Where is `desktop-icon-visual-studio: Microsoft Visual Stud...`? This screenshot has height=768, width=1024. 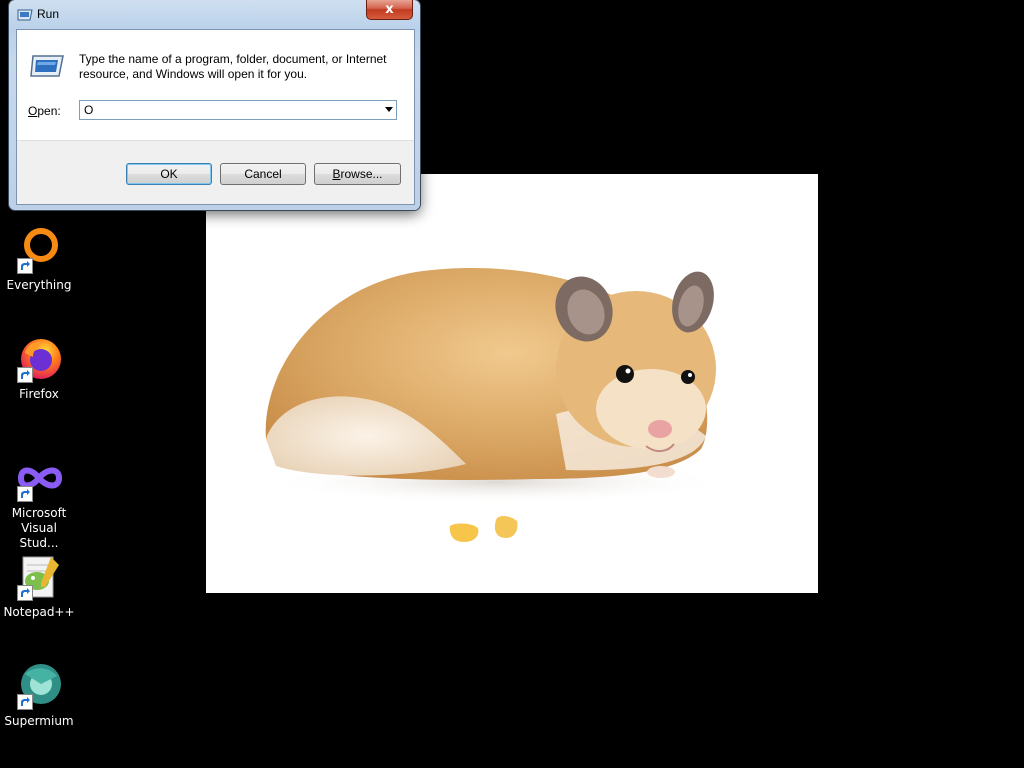 desktop-icon-visual-studio: Microsoft Visual Stud... is located at coordinates (39, 502).